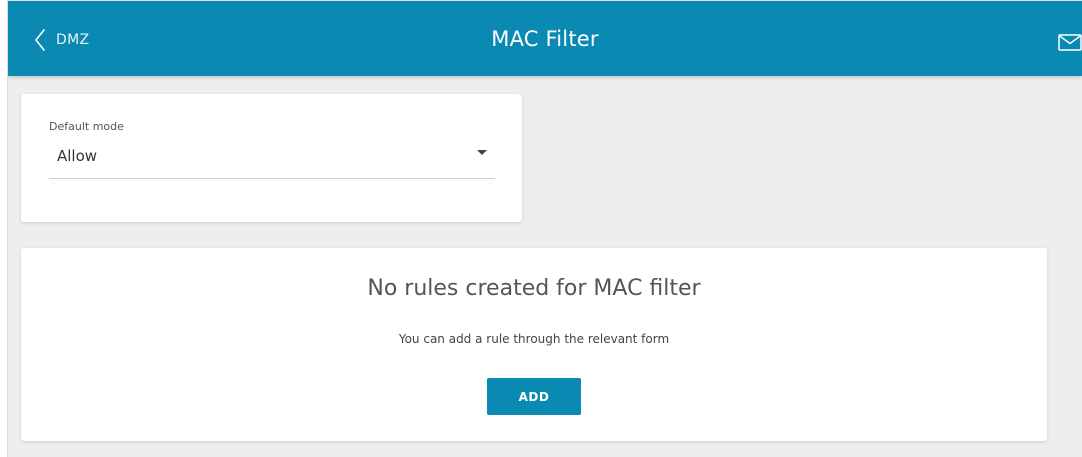 This screenshot has height=457, width=1082. Describe the element at coordinates (86, 126) in the screenshot. I see `default-mode-label: Default mode` at that location.